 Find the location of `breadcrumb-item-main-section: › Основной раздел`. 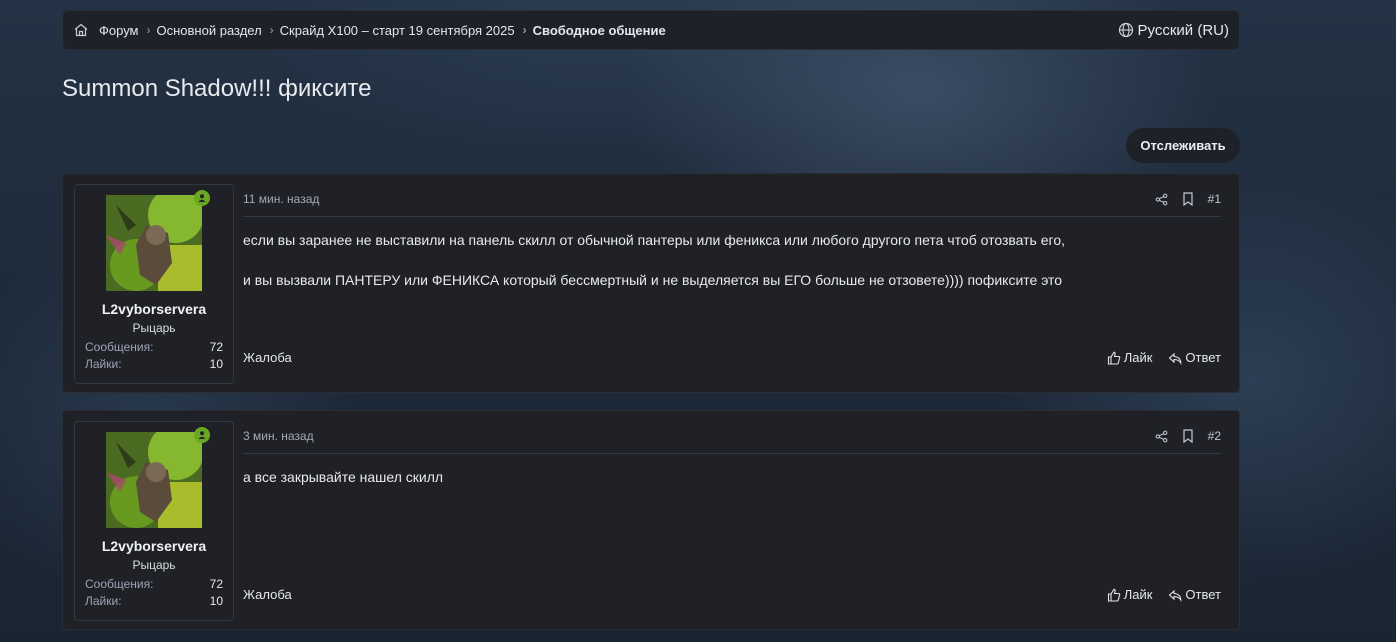

breadcrumb-item-main-section: › Основной раздел is located at coordinates (200, 30).